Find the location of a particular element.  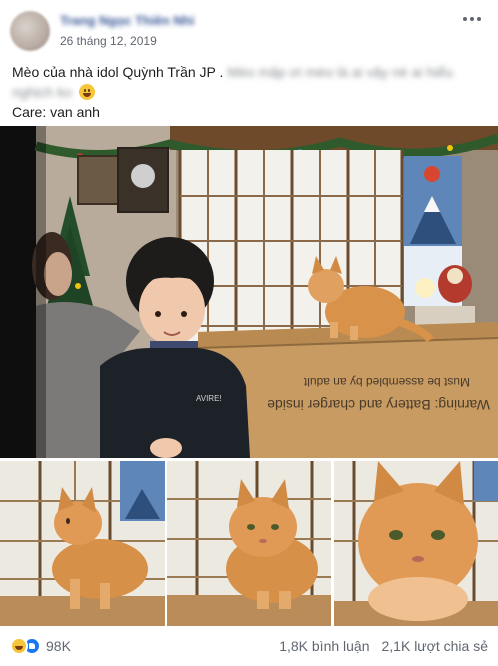

post-date: 26 tháng 12, 2019 is located at coordinates (108, 41).